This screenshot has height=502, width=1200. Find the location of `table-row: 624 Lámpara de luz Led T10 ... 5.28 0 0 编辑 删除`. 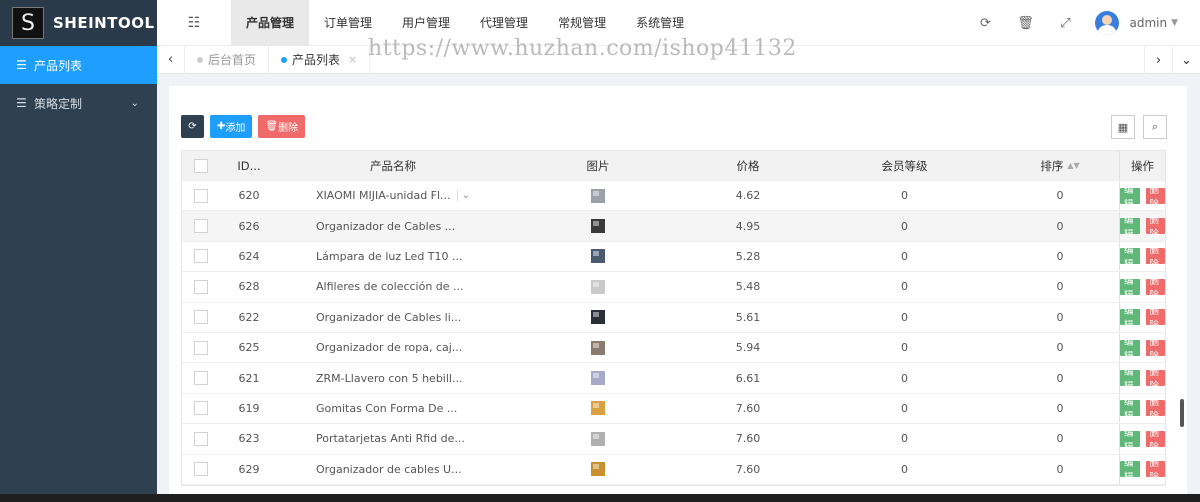

table-row: 624 Lámpara de luz Led T10 ... 5.28 0 0 编辑 删除 is located at coordinates (673, 257).